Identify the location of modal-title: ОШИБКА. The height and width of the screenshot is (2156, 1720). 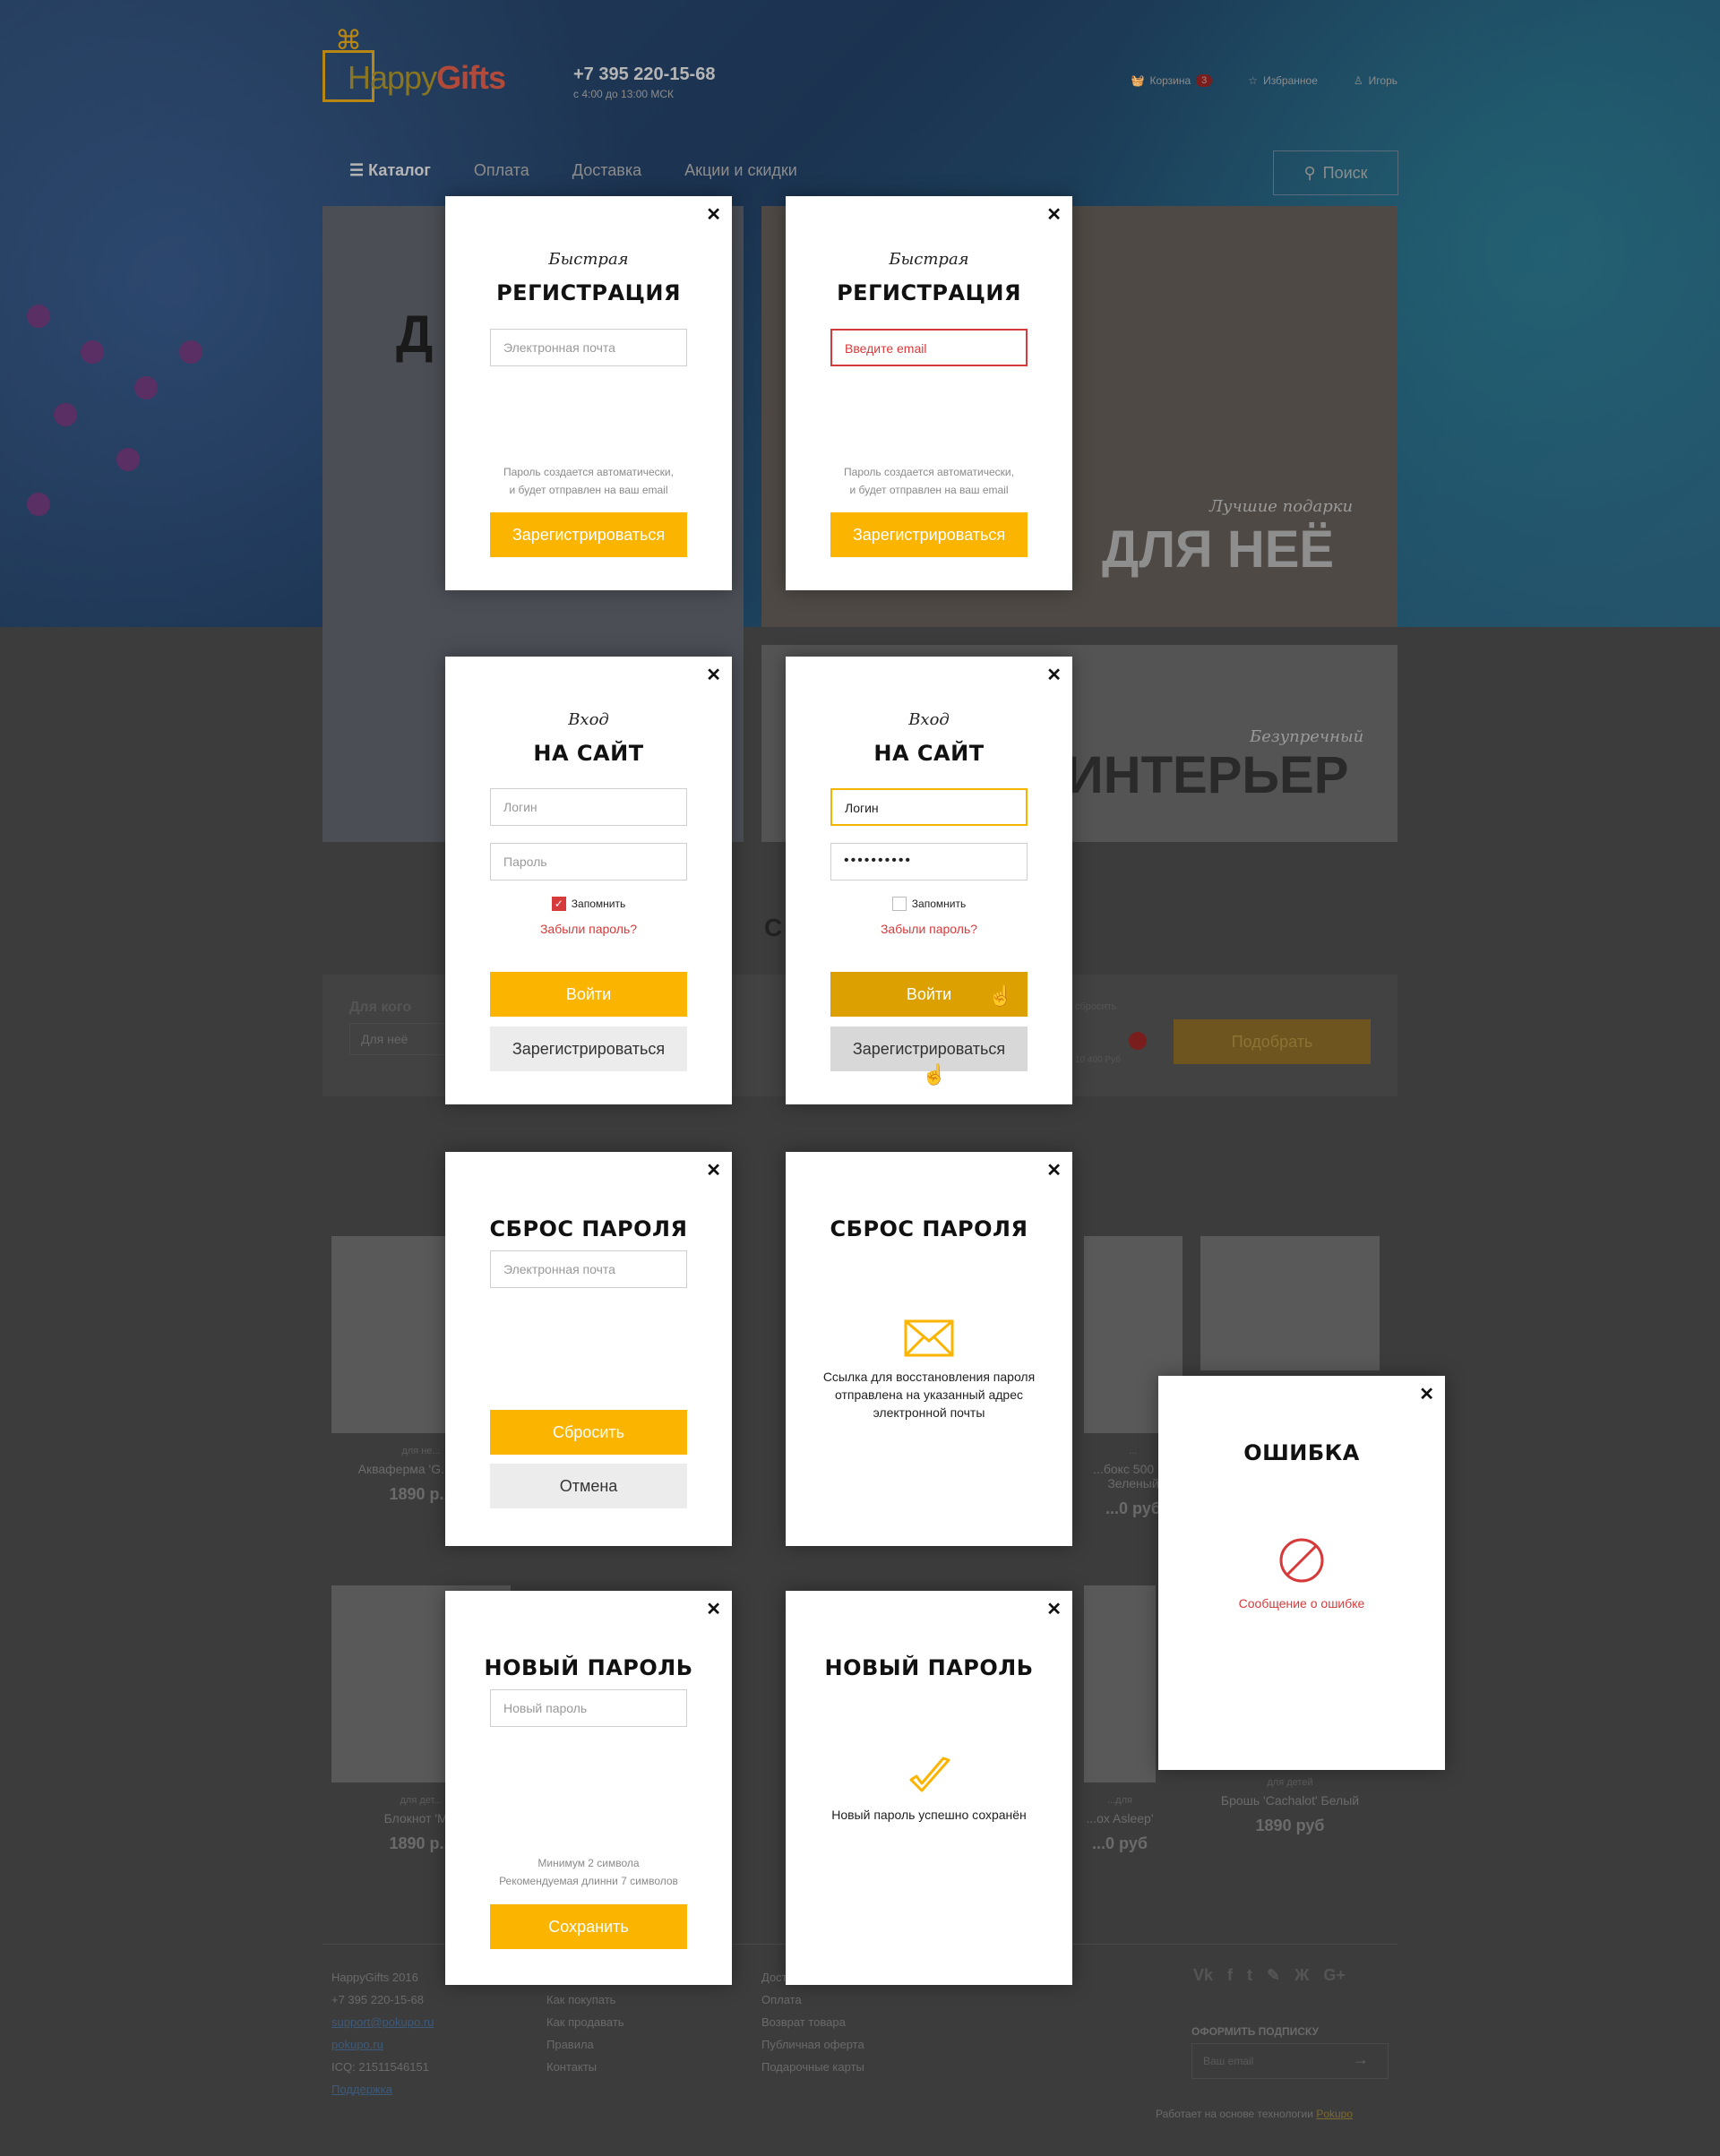
(1301, 1452).